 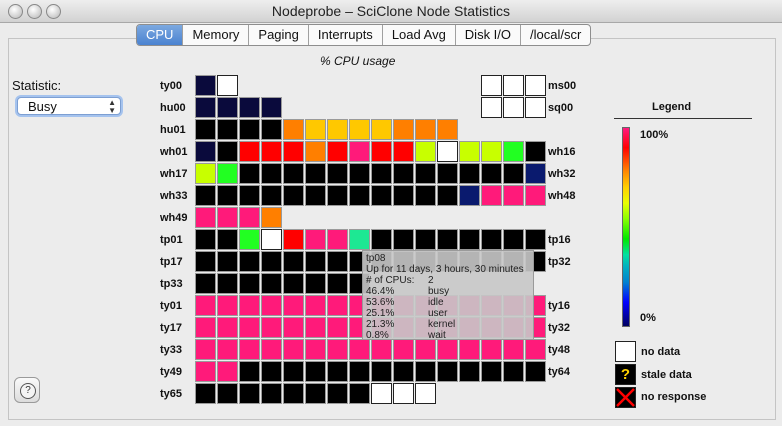 What do you see at coordinates (487, 35) in the screenshot?
I see `tab-disk-io: Disk I/O` at bounding box center [487, 35].